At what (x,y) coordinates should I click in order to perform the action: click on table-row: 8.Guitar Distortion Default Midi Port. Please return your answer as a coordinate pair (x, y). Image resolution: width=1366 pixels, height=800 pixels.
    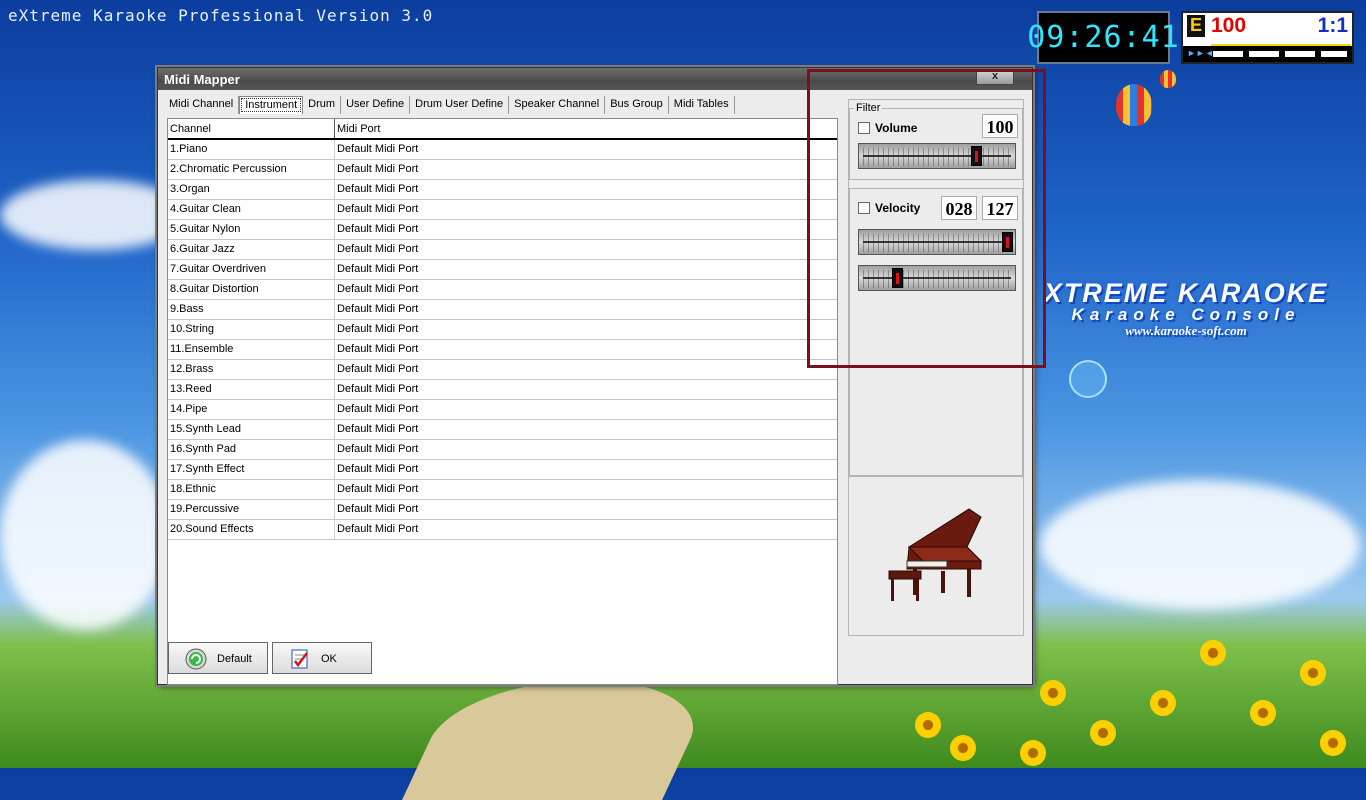
    Looking at the image, I should click on (502, 290).